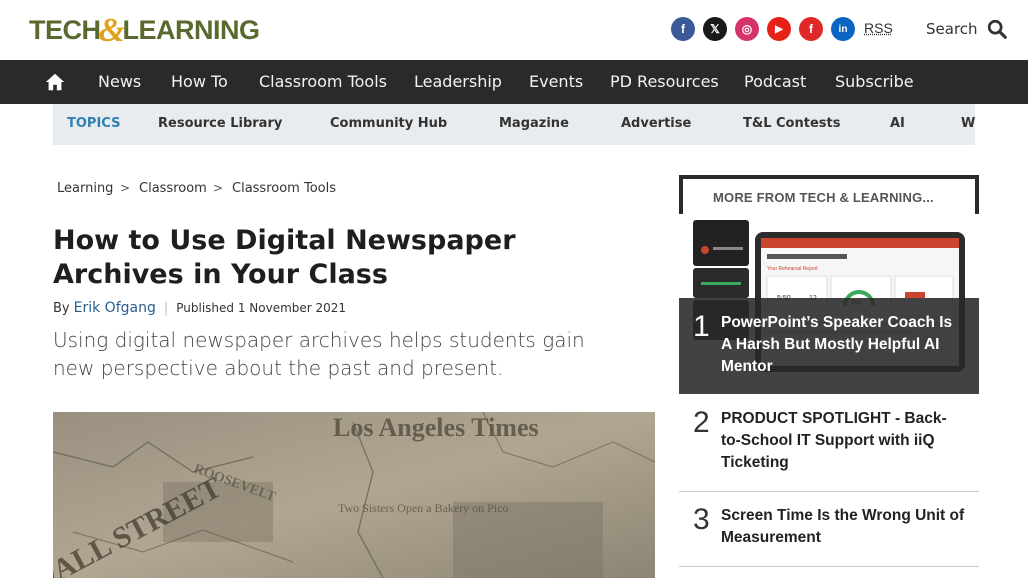  I want to click on site-logo: TECH & LEARNING, so click(144, 30).